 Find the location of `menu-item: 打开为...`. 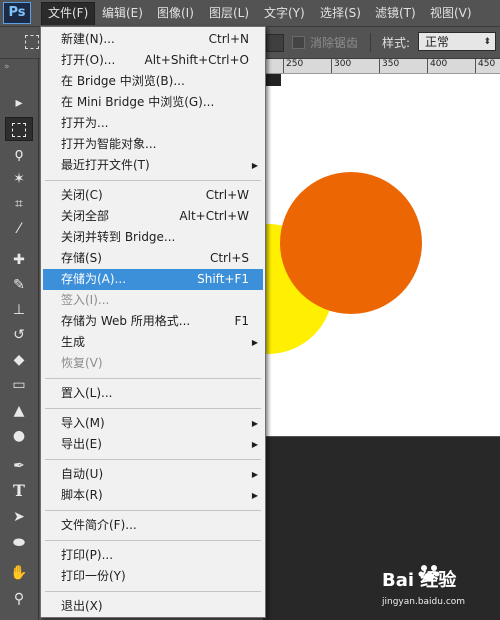

menu-item: 打开为... is located at coordinates (153, 123).